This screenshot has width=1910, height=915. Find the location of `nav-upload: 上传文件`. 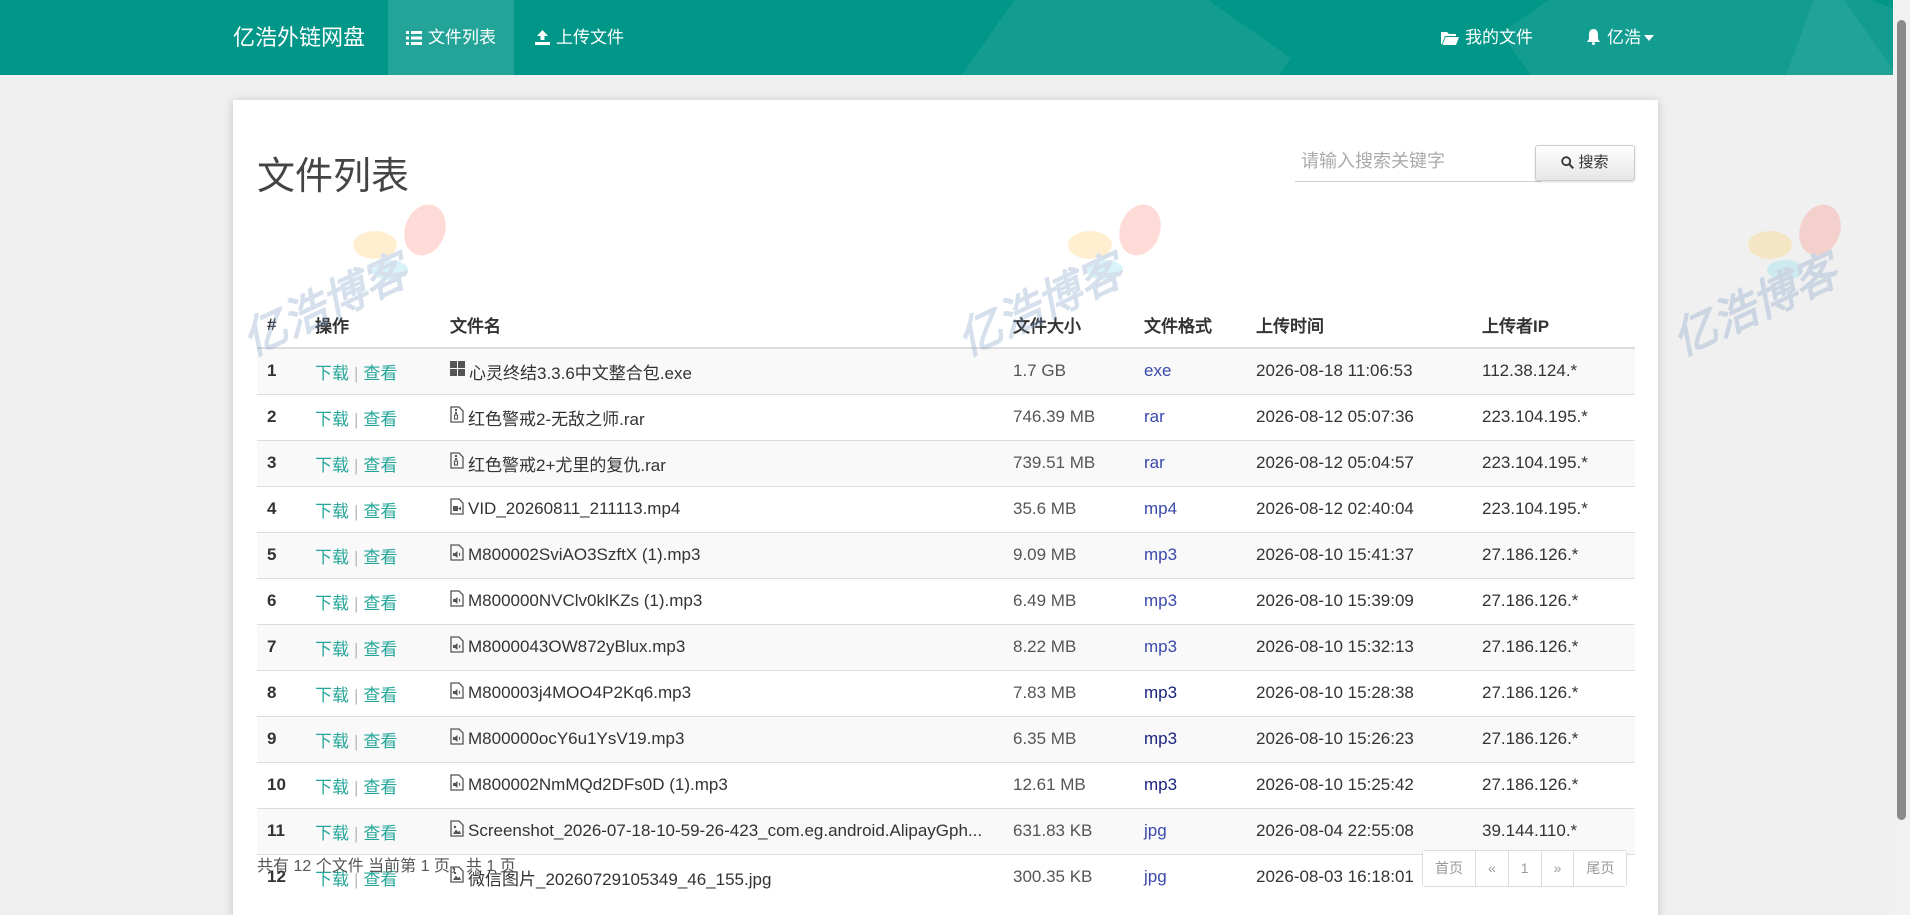

nav-upload: 上传文件 is located at coordinates (579, 37).